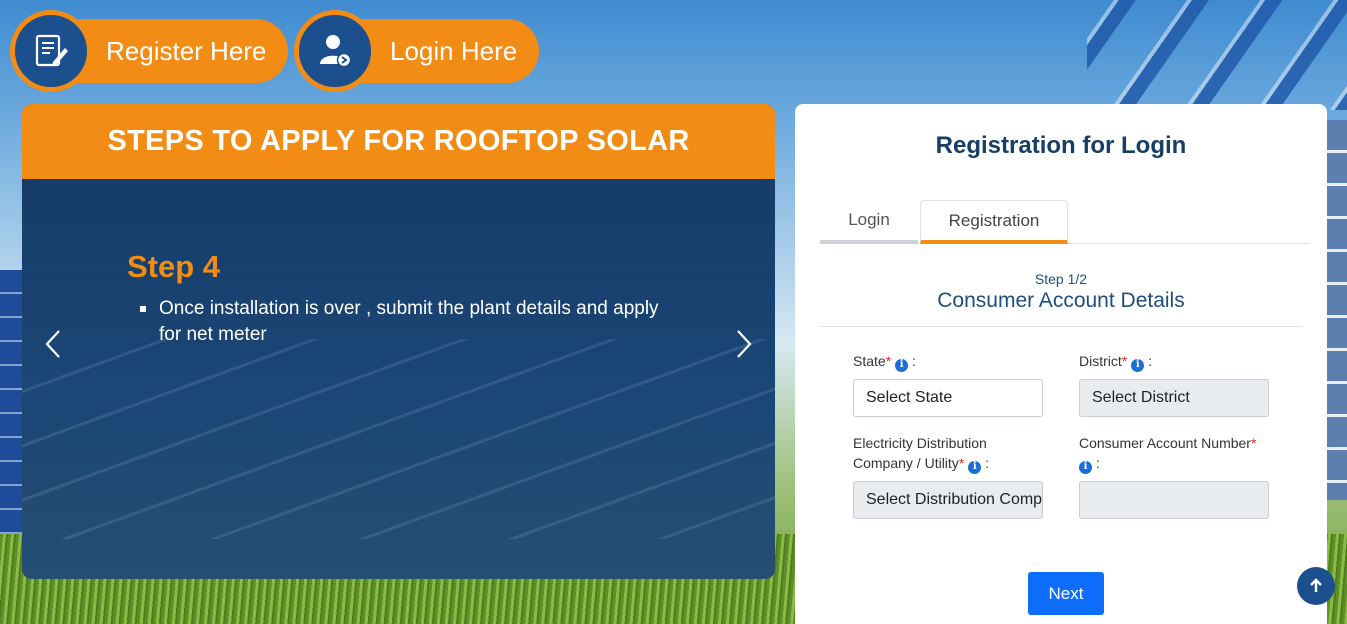 The image size is (1347, 624). I want to click on account-number-label: Consumer Account Number* i :, so click(1168, 454).